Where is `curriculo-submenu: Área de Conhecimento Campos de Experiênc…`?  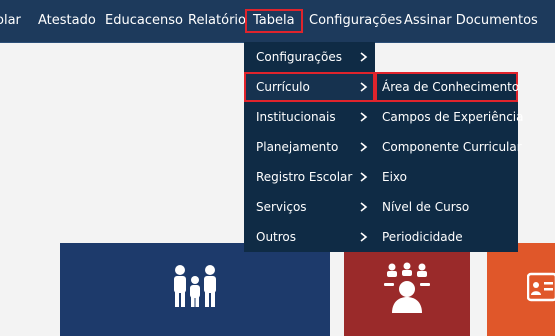 curriculo-submenu: Área de Conhecimento Campos de Experiênc… is located at coordinates (449, 162).